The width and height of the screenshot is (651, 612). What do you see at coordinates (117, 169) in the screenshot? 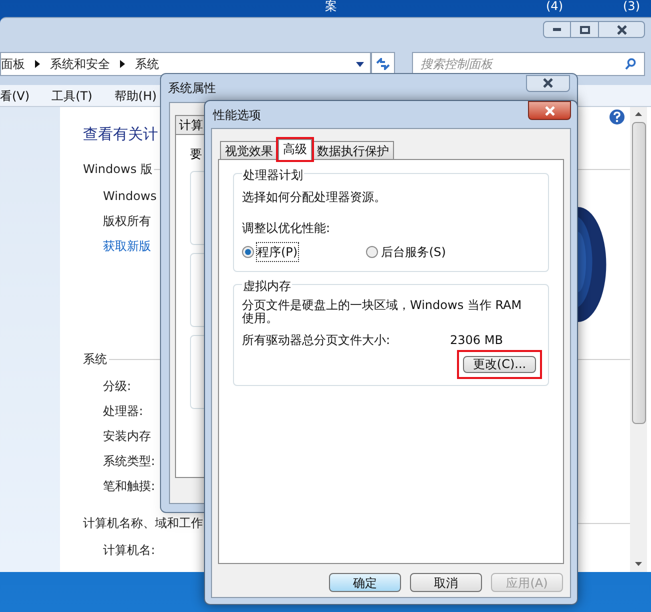
I see `section-title: Windows 版` at bounding box center [117, 169].